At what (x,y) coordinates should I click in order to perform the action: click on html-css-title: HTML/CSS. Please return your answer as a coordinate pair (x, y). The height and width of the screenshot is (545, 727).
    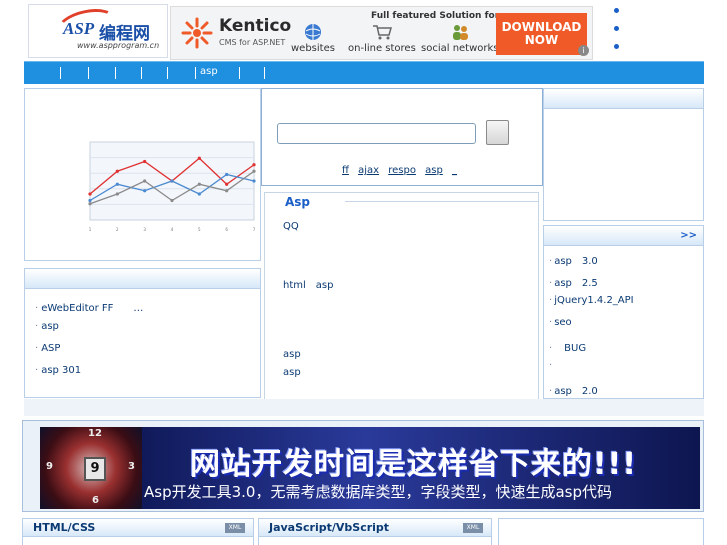
    Looking at the image, I should click on (64, 527).